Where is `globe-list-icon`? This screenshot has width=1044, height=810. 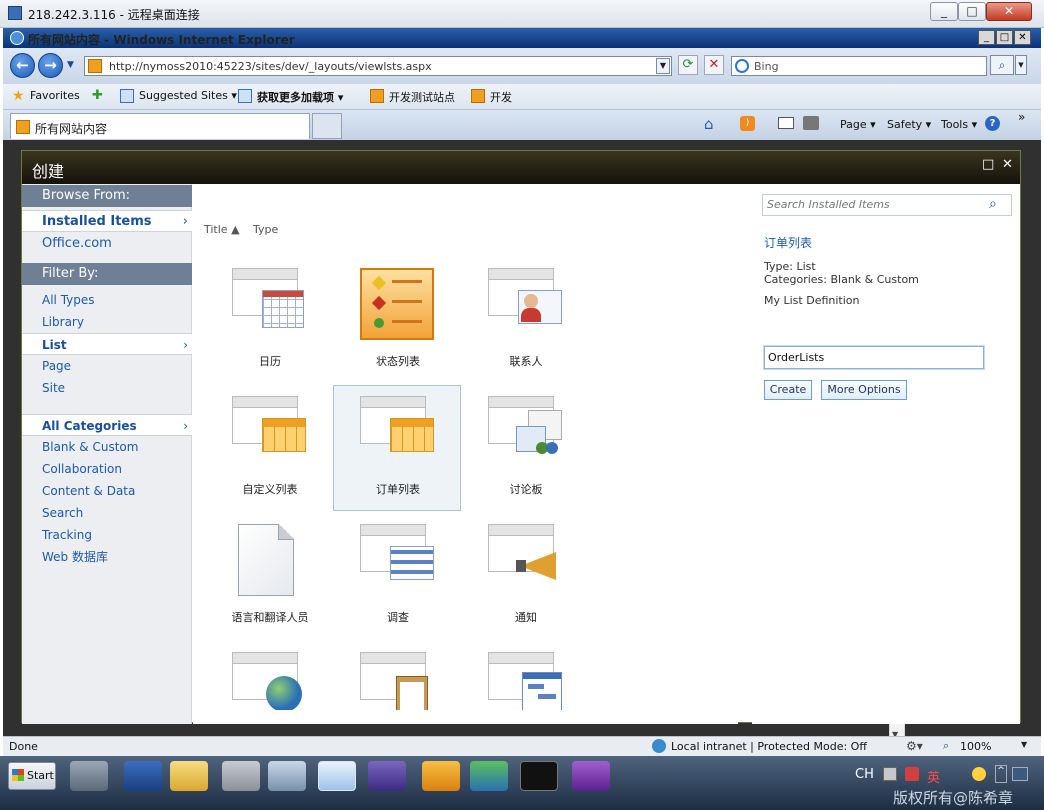 globe-list-icon is located at coordinates (270, 681).